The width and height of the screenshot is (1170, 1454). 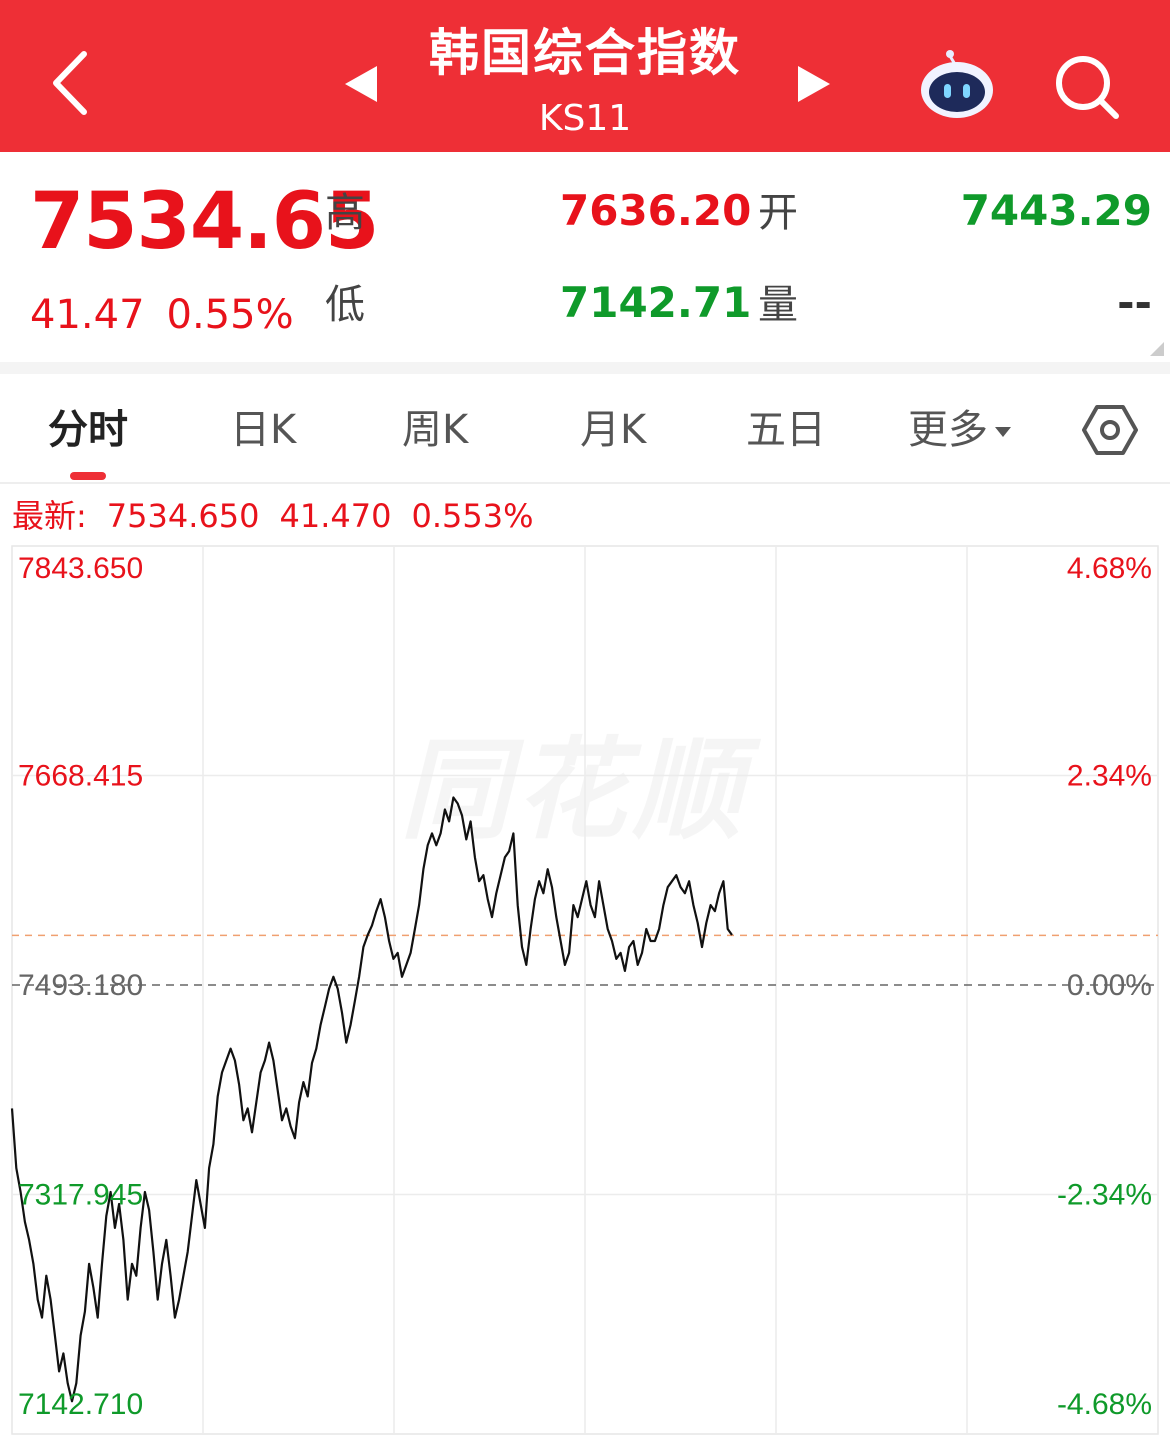 I want to click on y-axis-label-left: 7317.945, so click(x=80, y=1195).